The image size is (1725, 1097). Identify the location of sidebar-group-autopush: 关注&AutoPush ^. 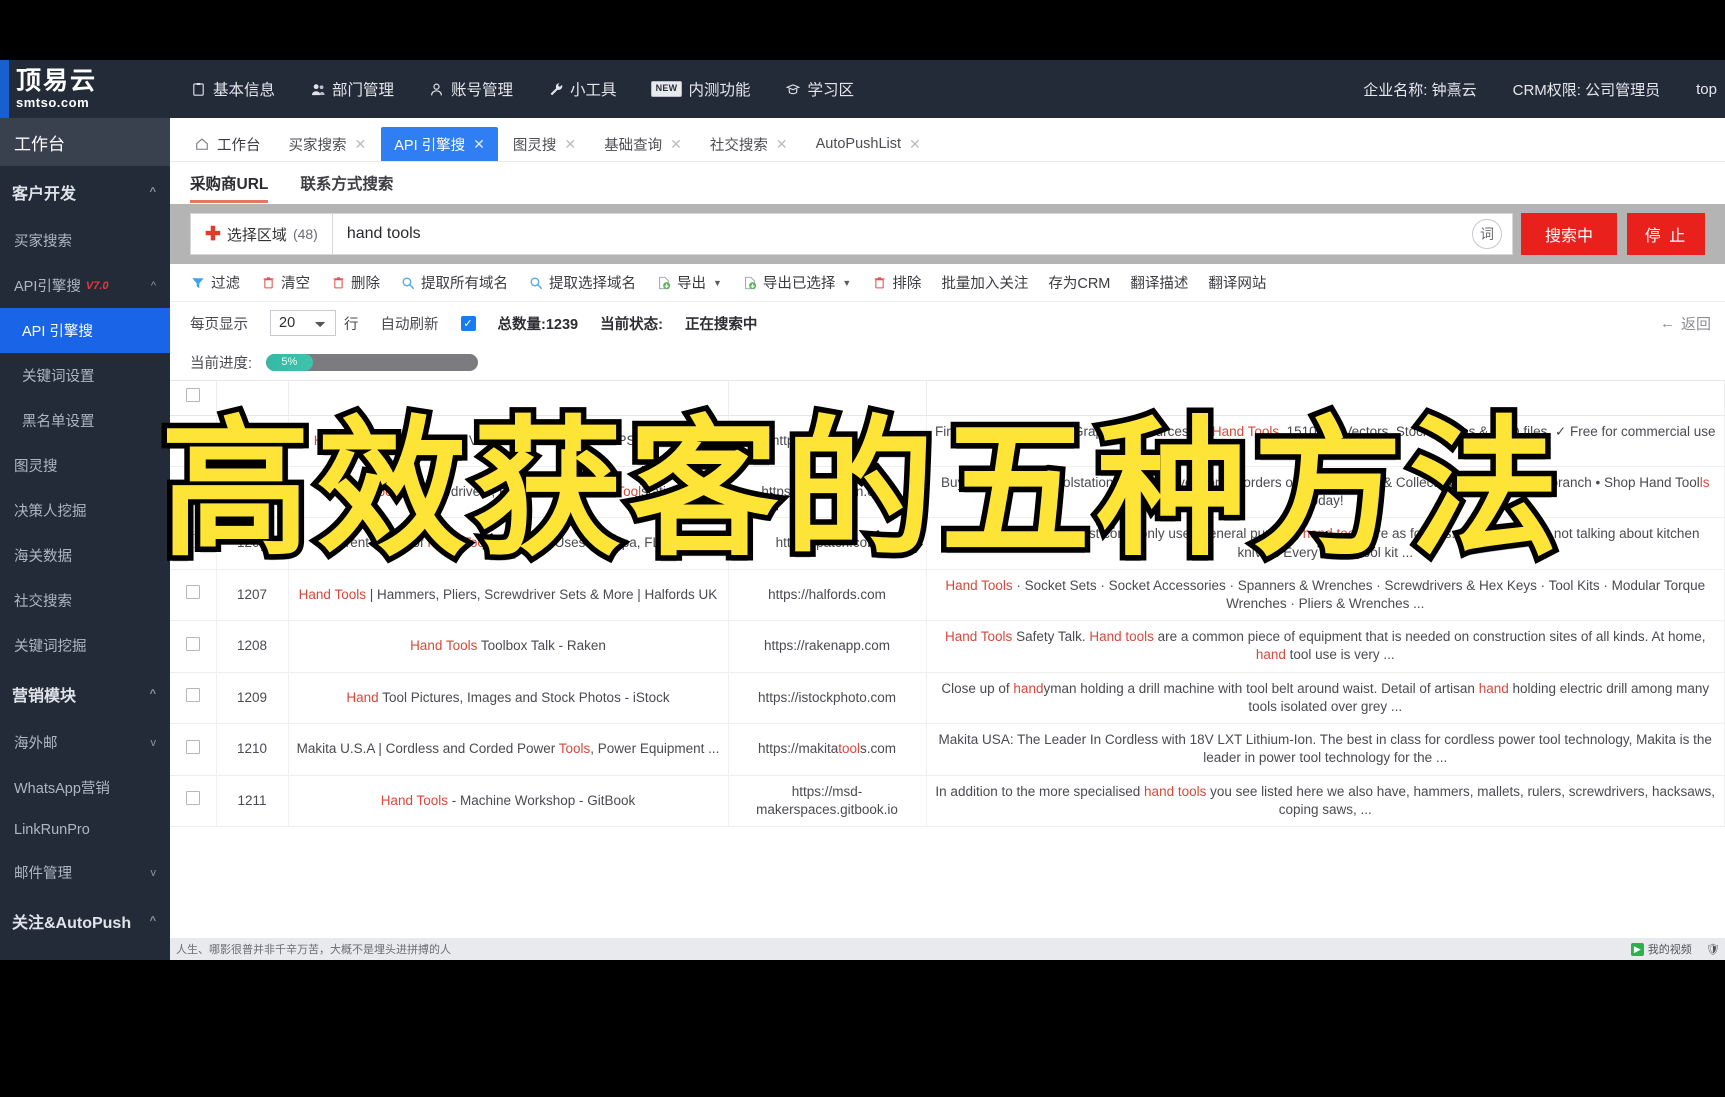
(85, 921).